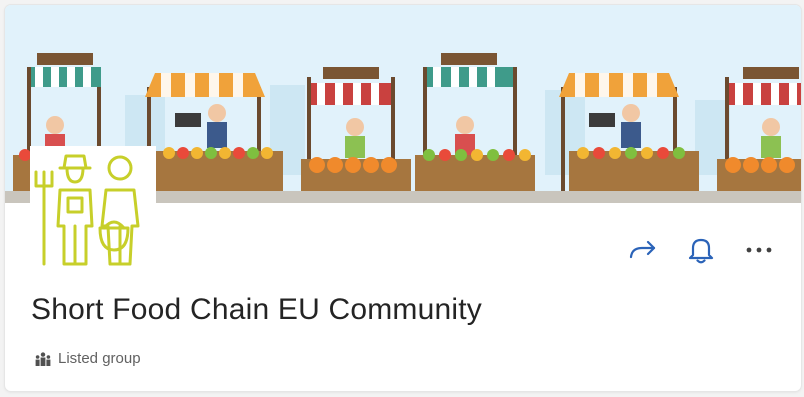  What do you see at coordinates (99, 358) in the screenshot?
I see `visibility-label: Listed group` at bounding box center [99, 358].